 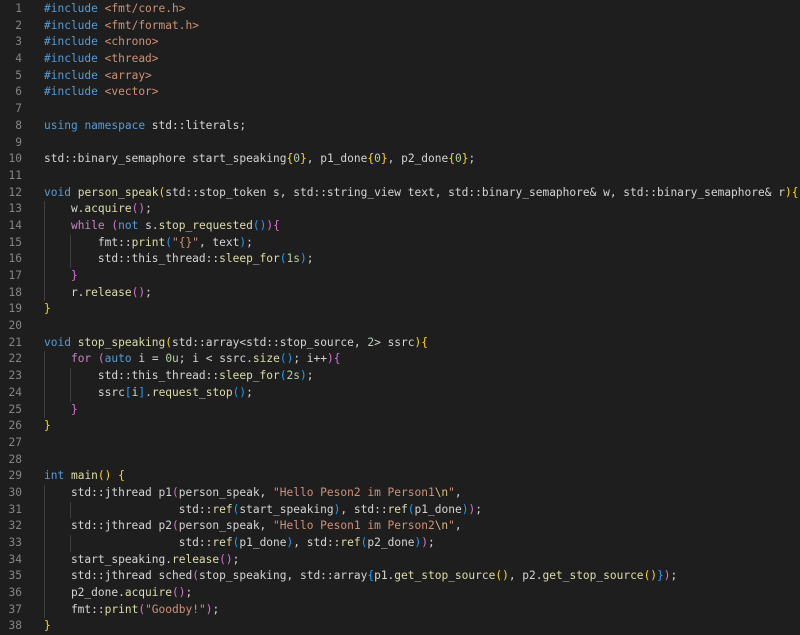 What do you see at coordinates (108, 292) in the screenshot?
I see `code-token: release` at bounding box center [108, 292].